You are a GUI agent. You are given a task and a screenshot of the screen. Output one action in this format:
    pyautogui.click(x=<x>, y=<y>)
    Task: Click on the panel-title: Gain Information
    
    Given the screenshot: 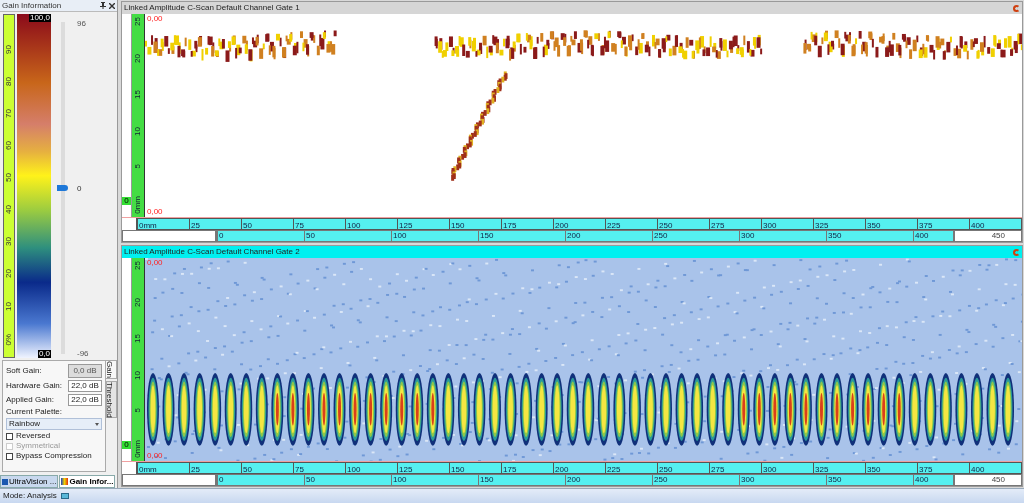 What is the action you would take?
    pyautogui.click(x=32, y=5)
    